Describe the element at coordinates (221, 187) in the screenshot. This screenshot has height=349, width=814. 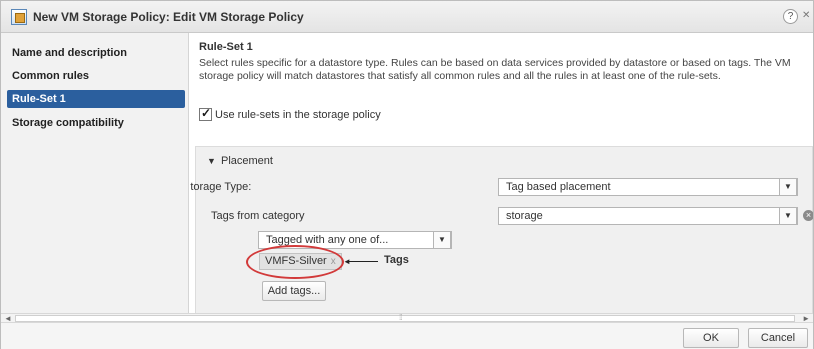
I see `storage-type-label: Storage Type:` at that location.